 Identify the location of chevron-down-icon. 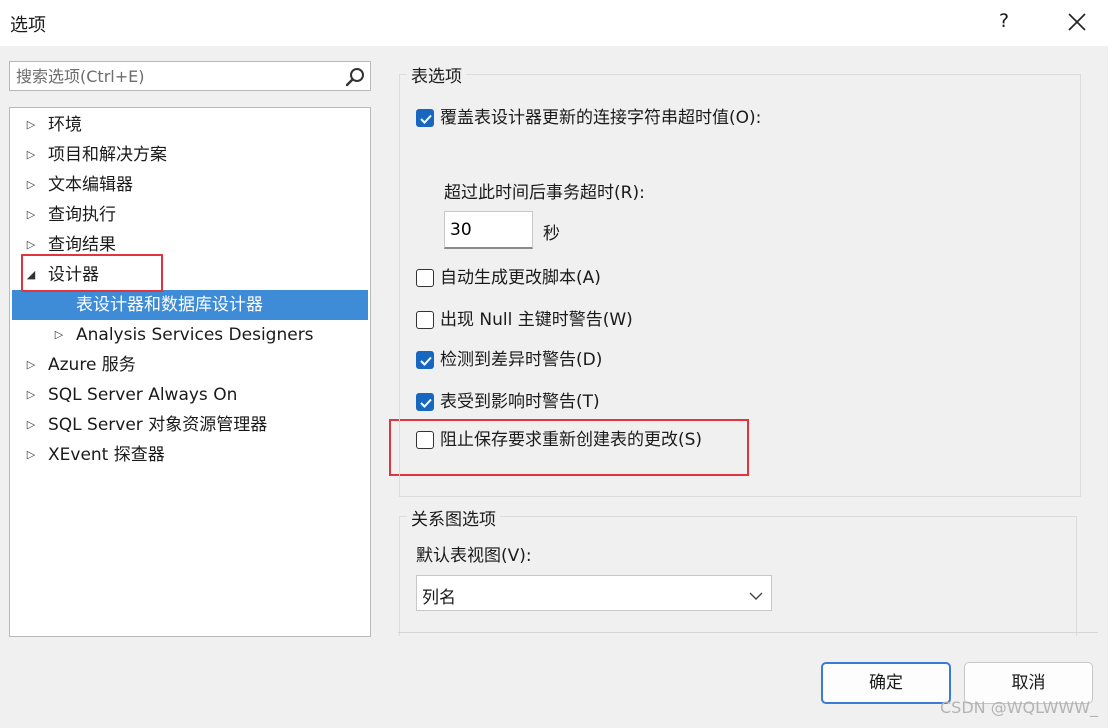
(756, 597).